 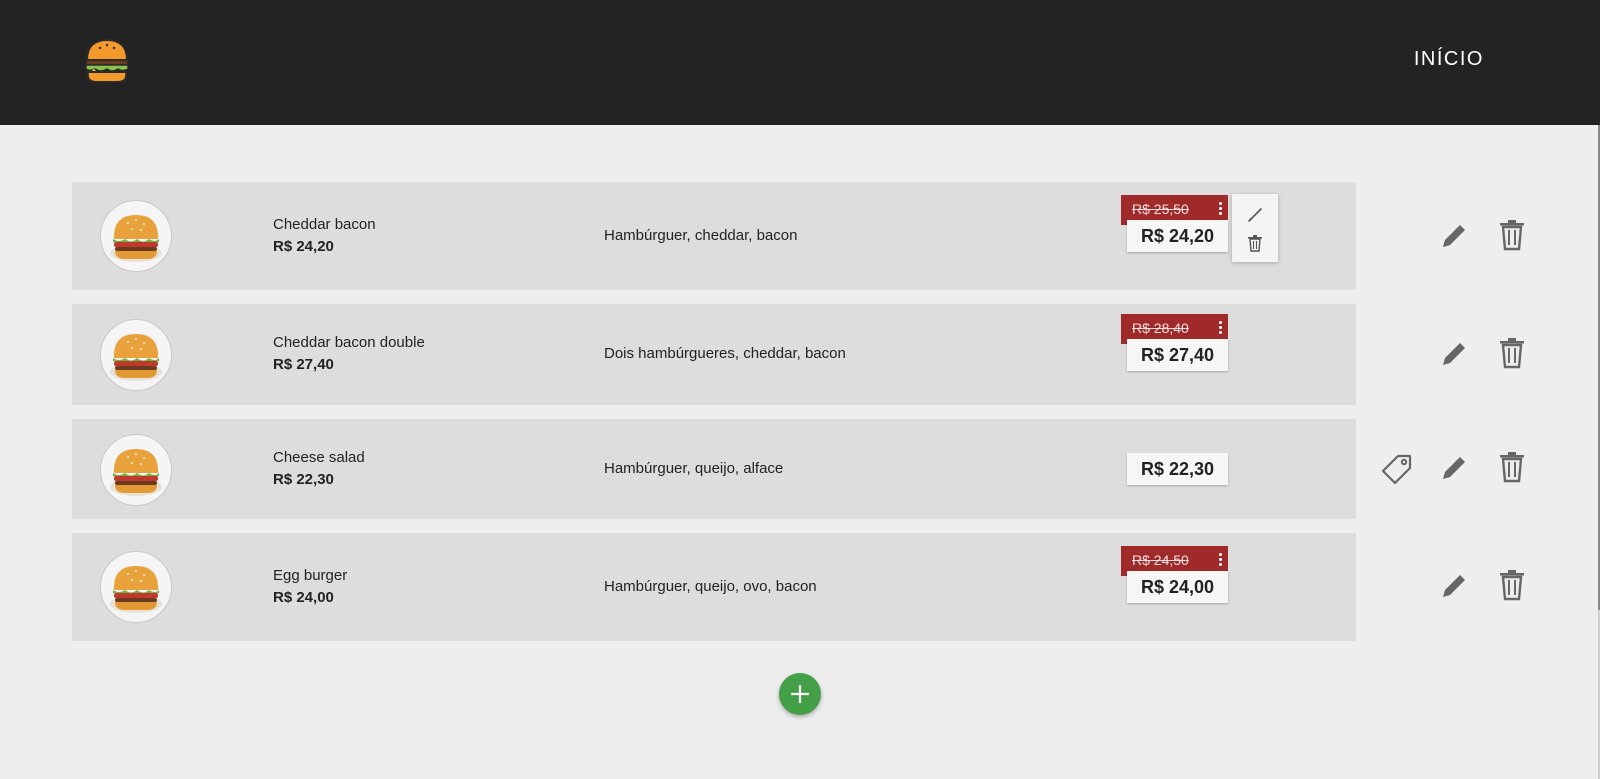 What do you see at coordinates (1160, 209) in the screenshot?
I see `old-price: R$ 25,50` at bounding box center [1160, 209].